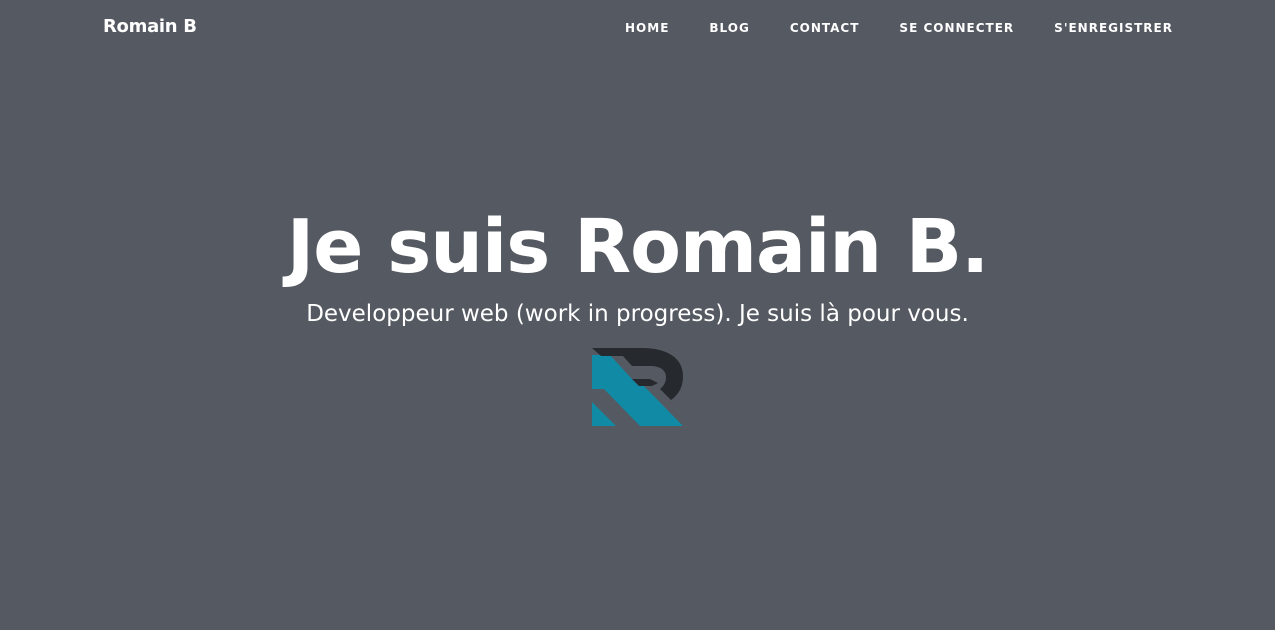 The image size is (1275, 630). What do you see at coordinates (604, 414) in the screenshot?
I see `logo-teal-leg` at bounding box center [604, 414].